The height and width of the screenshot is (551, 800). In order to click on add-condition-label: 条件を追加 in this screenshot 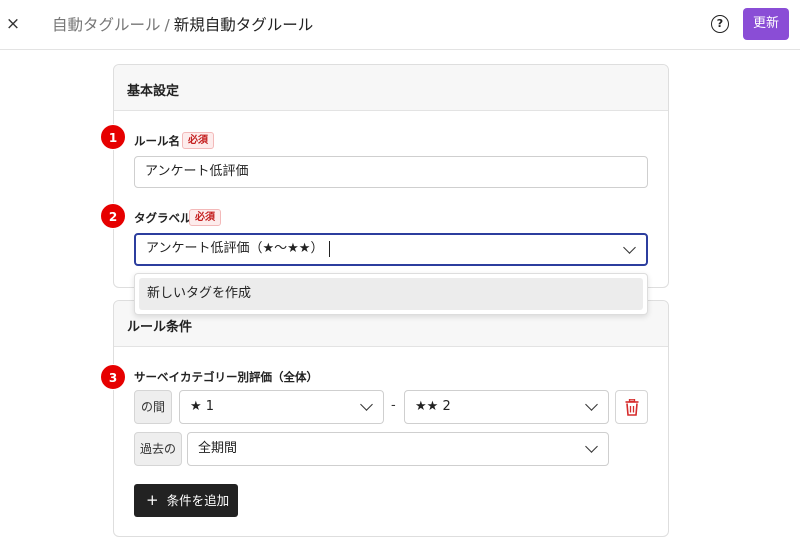, I will do `click(198, 500)`.